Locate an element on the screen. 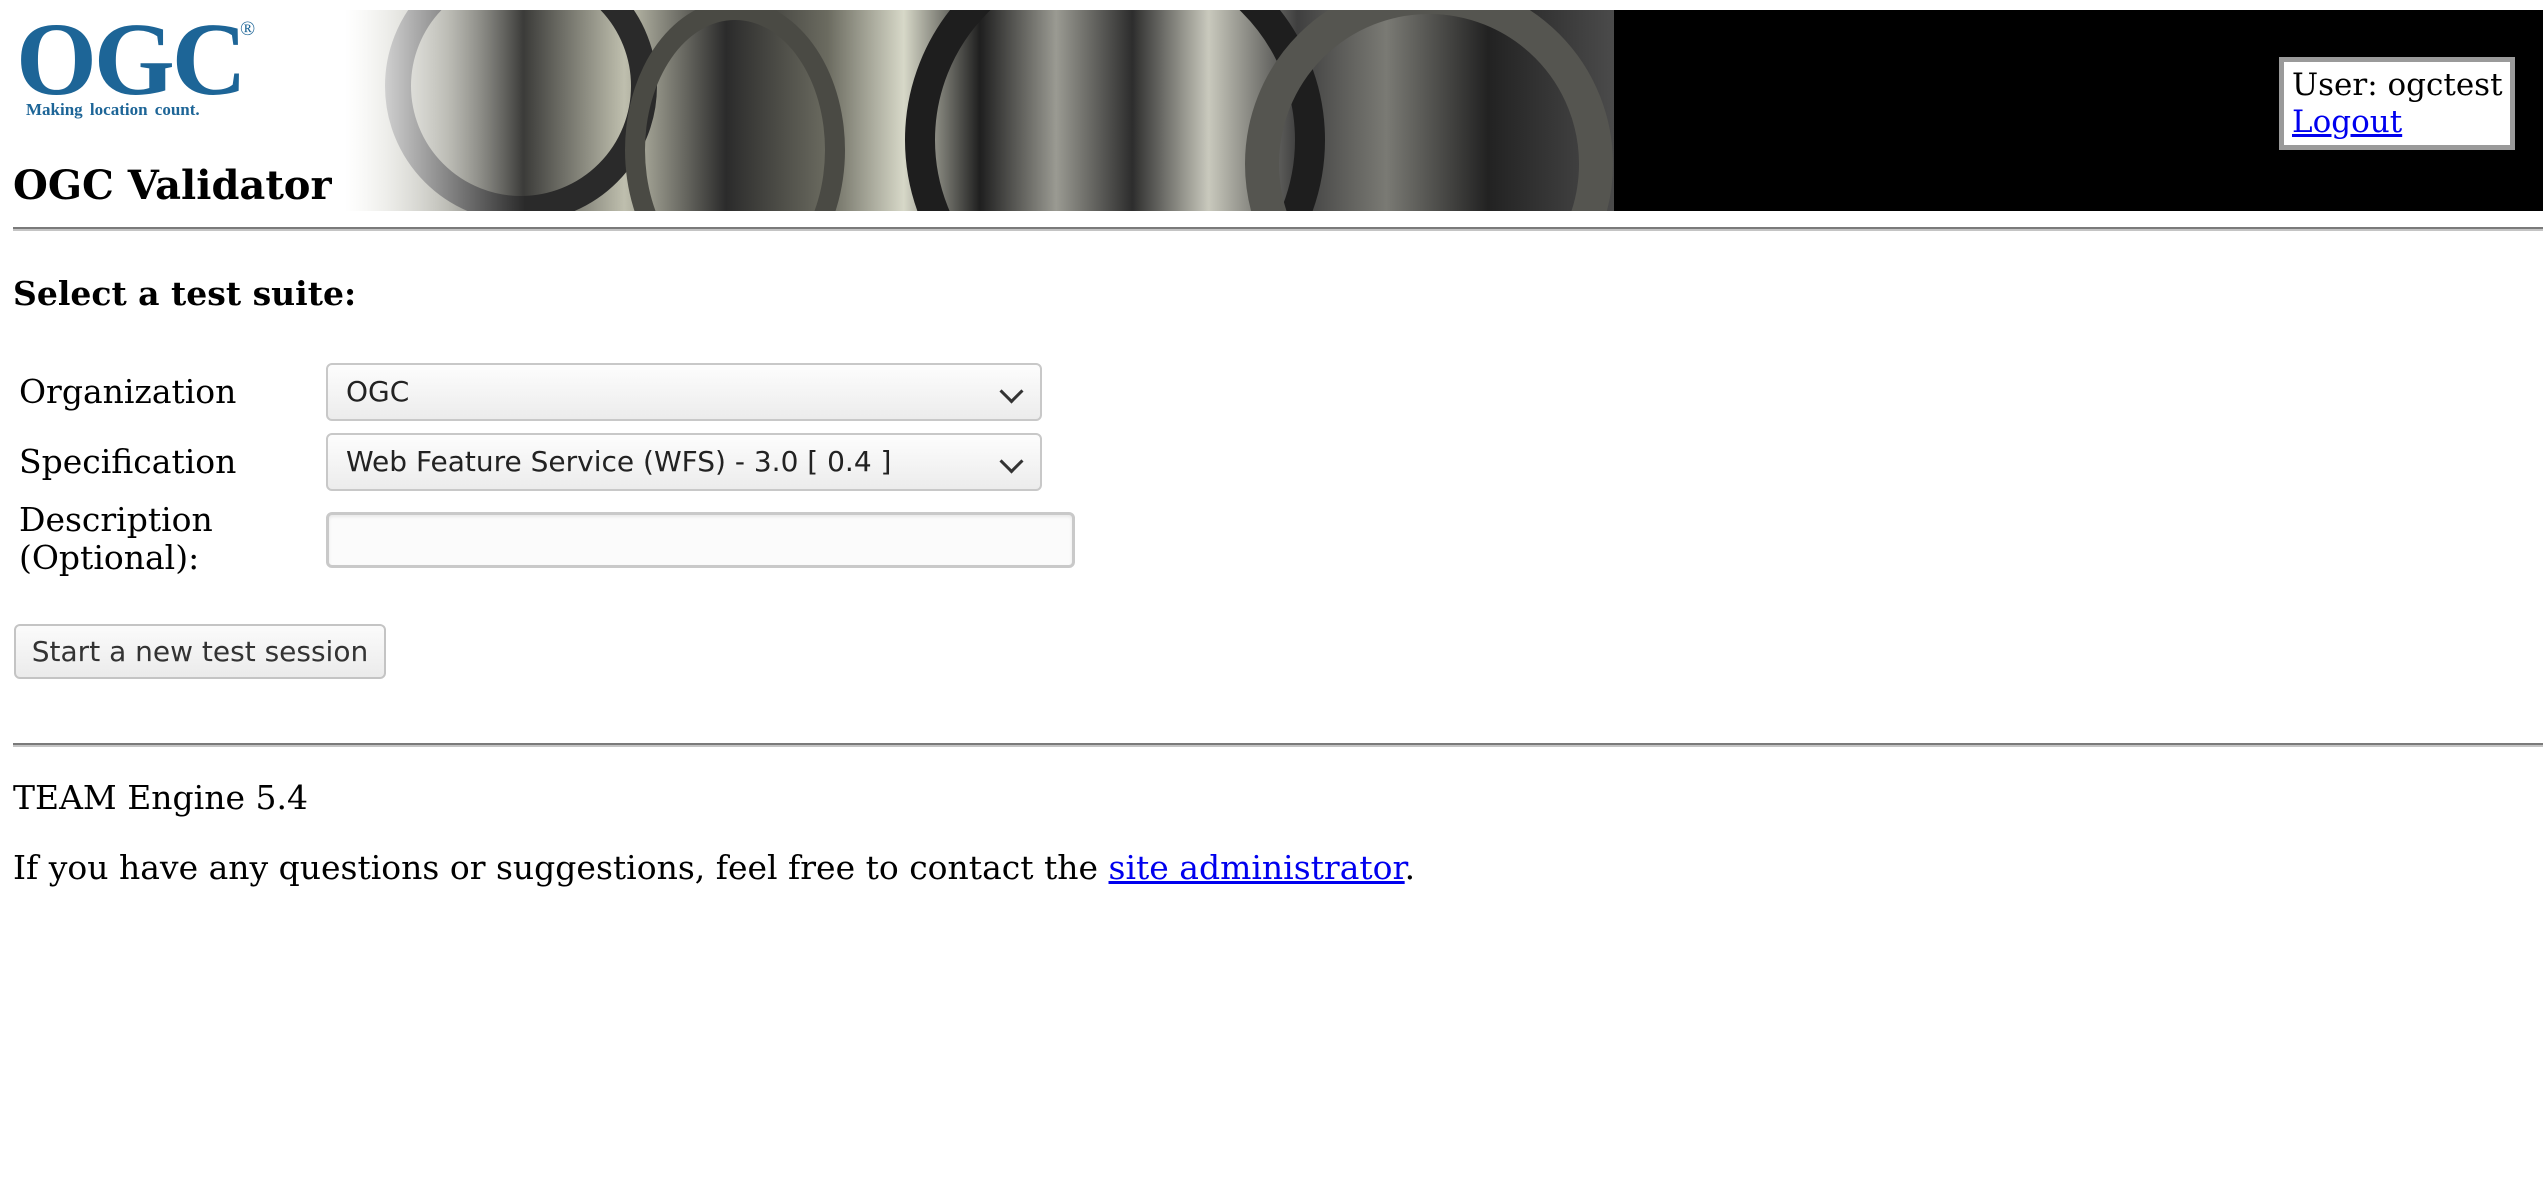 The image size is (2543, 1180). specification-select: Web Feature Service (WFS) - 3.0 [ 0.4 ] is located at coordinates (684, 462).